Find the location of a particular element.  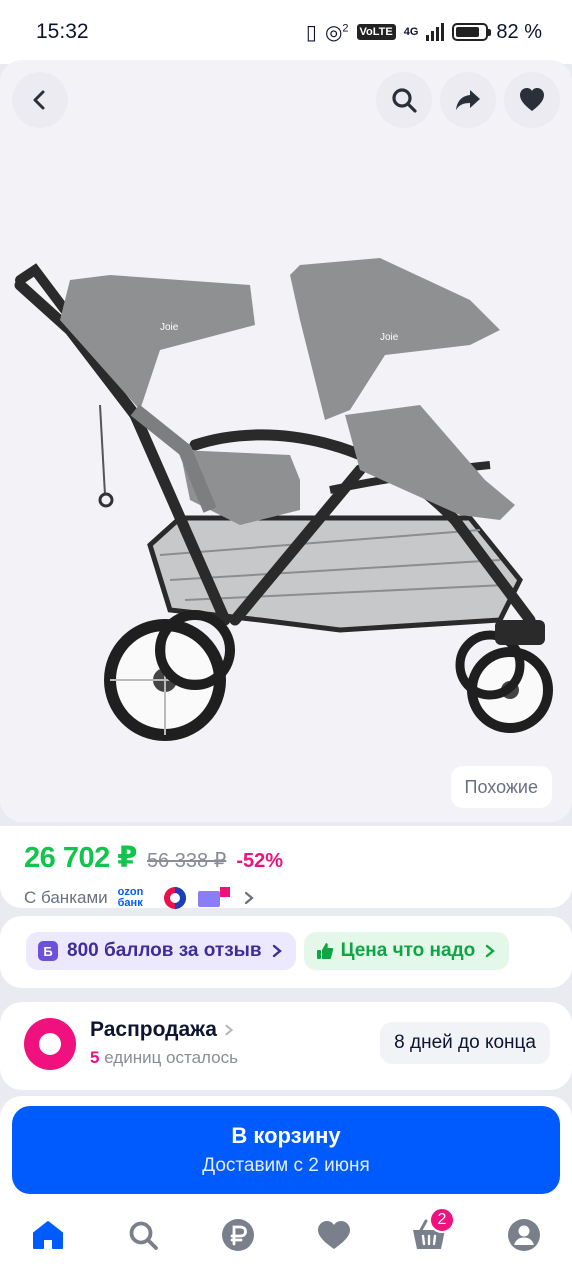

search-button is located at coordinates (404, 100).